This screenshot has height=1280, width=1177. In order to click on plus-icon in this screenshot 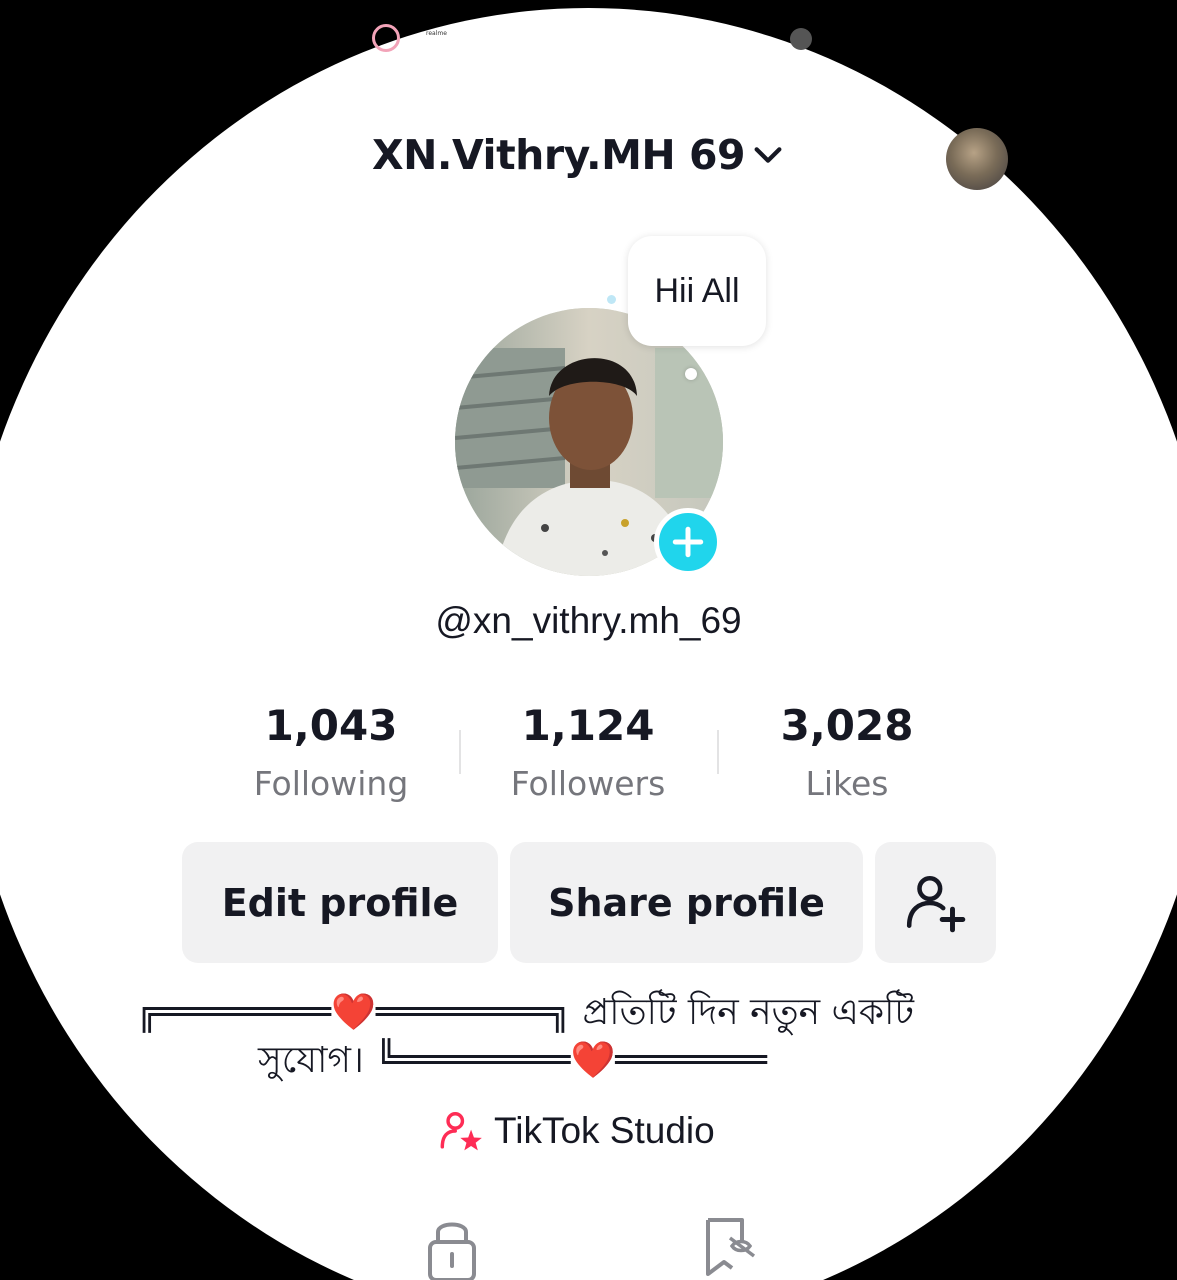, I will do `click(688, 542)`.